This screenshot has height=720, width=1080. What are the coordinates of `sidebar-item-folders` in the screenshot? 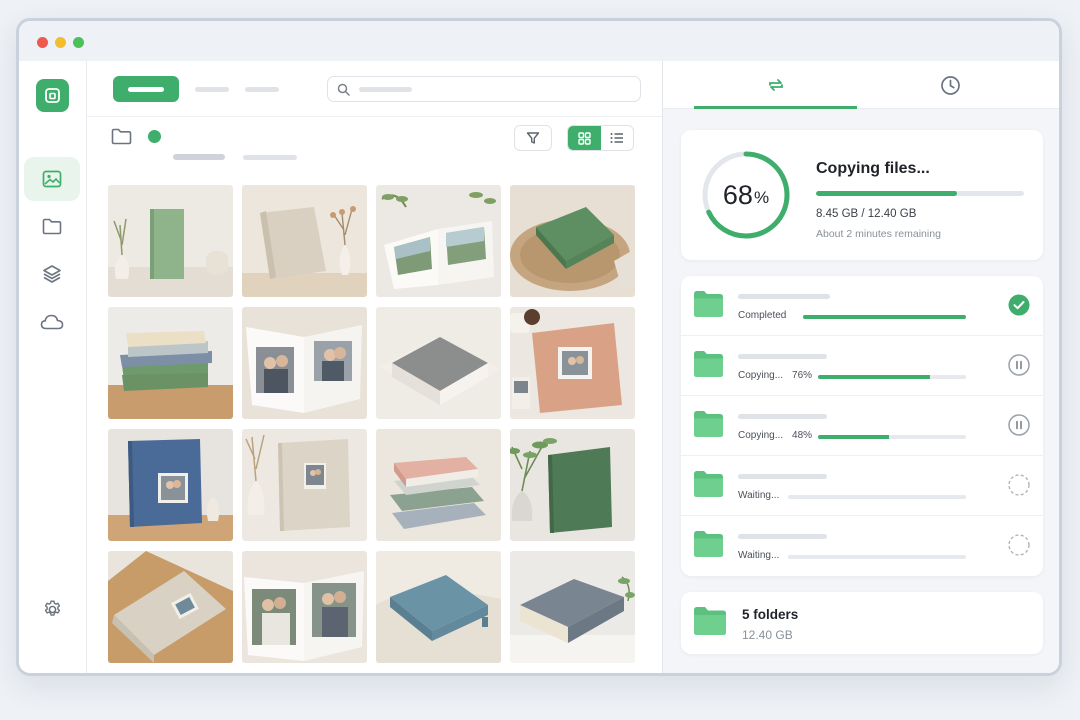 It's located at (52, 226).